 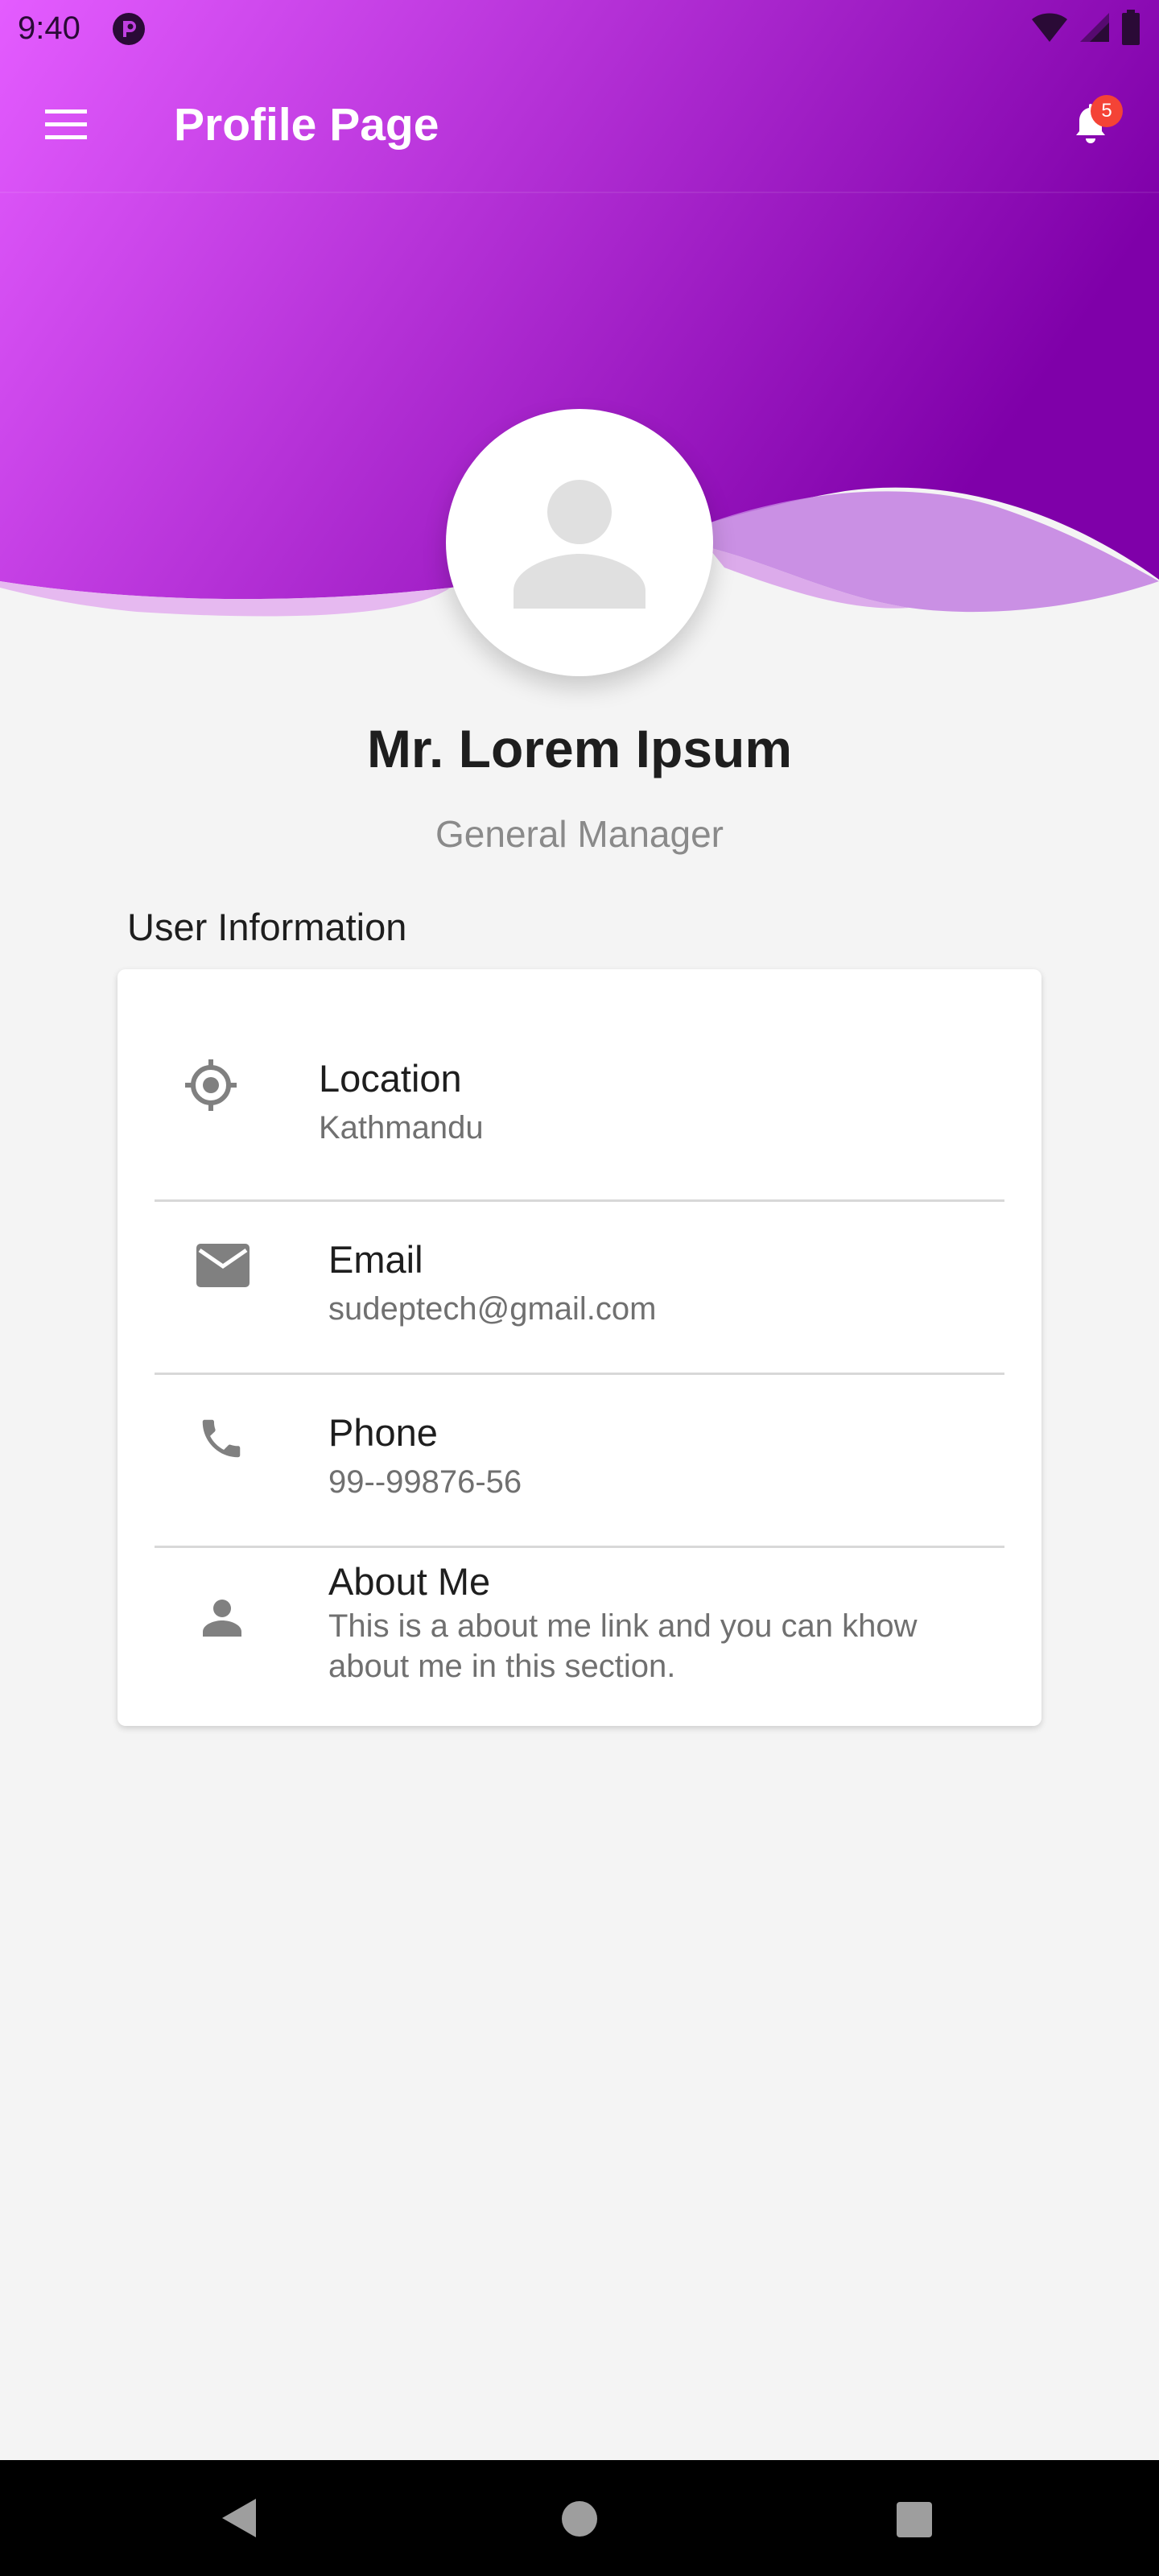 What do you see at coordinates (579, 1460) in the screenshot?
I see `list-item-phone: Phone 99--99876-56` at bounding box center [579, 1460].